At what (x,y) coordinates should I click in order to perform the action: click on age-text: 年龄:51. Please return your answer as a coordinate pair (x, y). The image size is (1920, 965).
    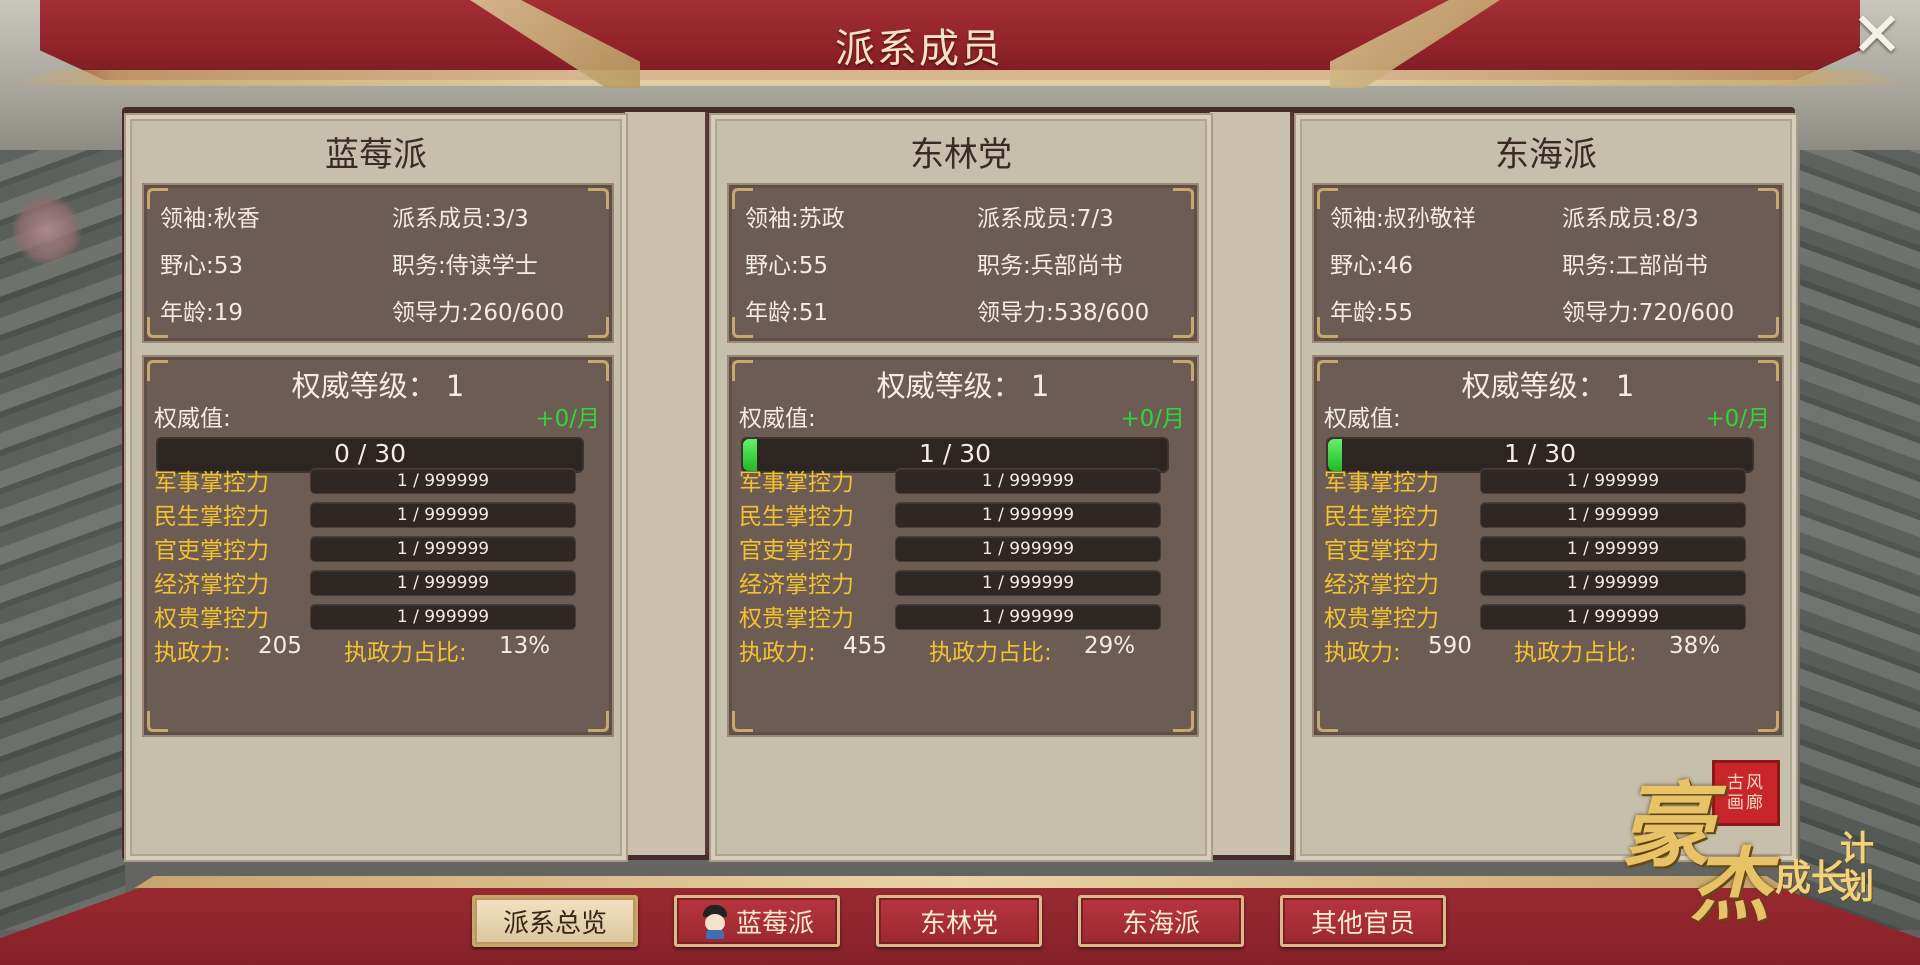
    Looking at the image, I should click on (787, 313).